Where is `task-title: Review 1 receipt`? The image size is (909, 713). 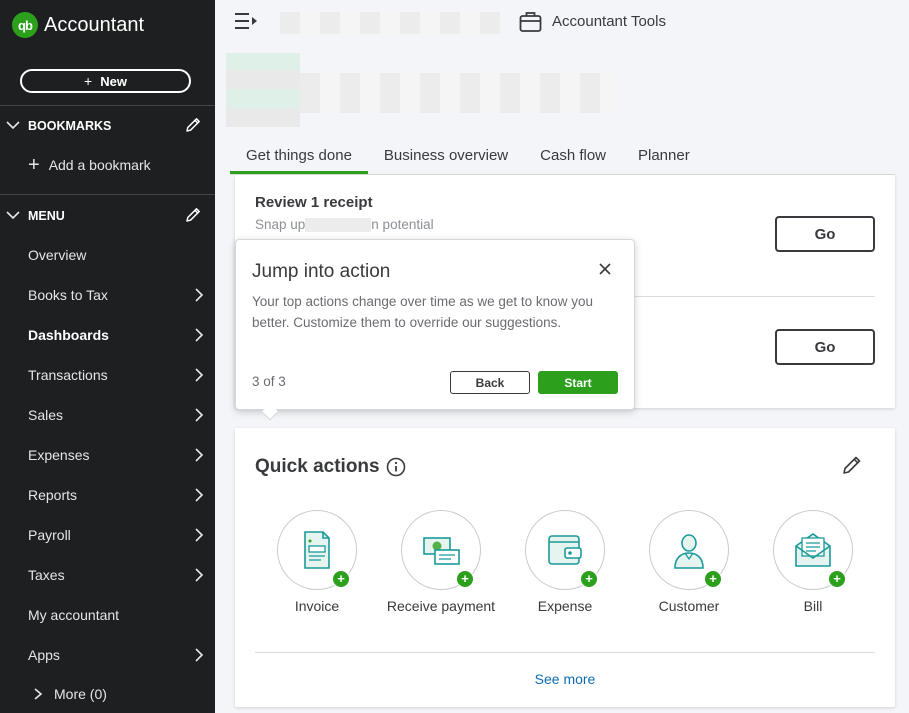 task-title: Review 1 receipt is located at coordinates (314, 202).